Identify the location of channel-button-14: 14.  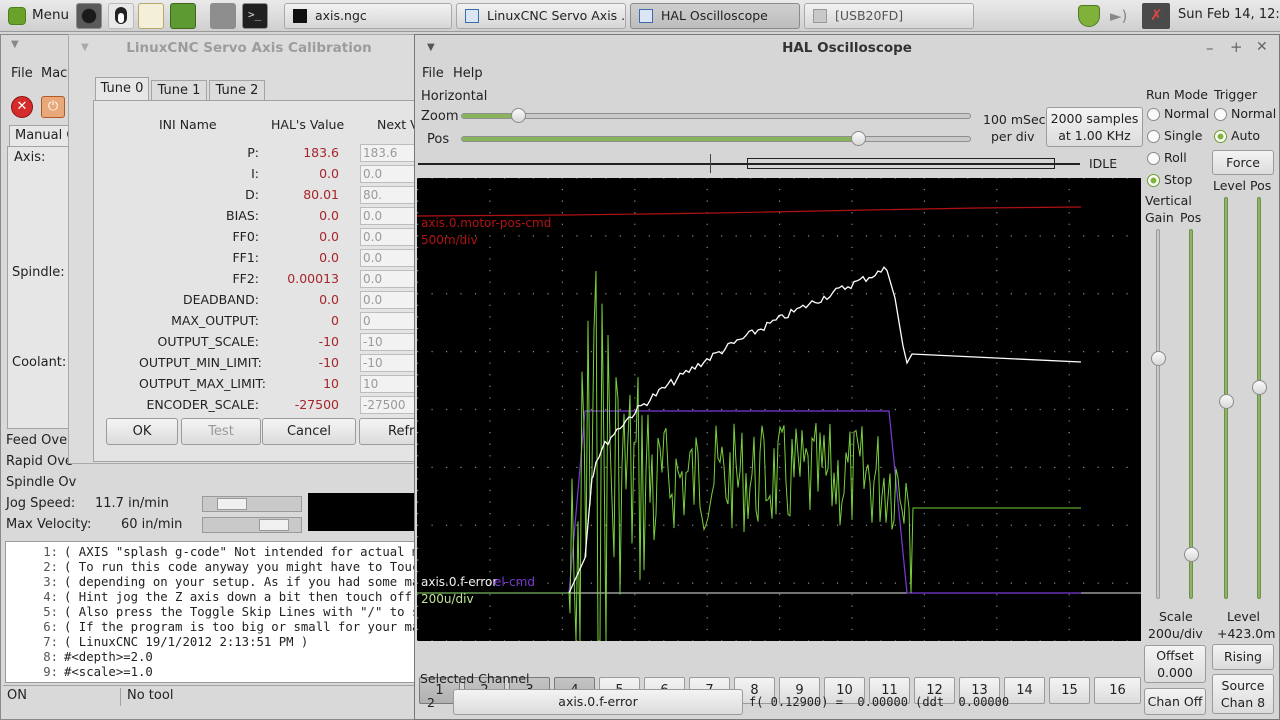
(1024, 690).